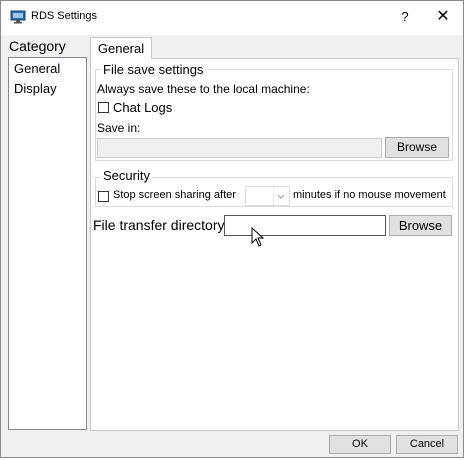 This screenshot has width=466, height=460. I want to click on category-list: General Display, so click(47, 243).